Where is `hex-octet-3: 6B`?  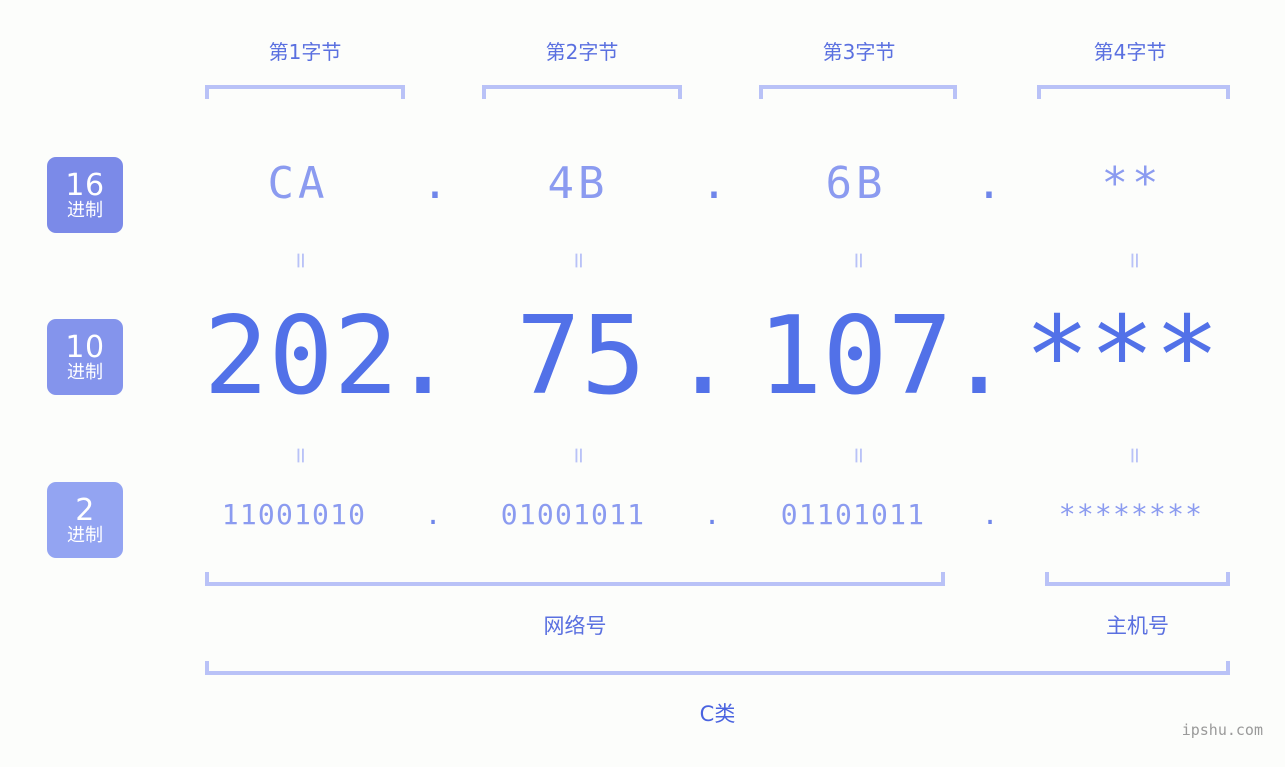
hex-octet-3: 6B is located at coordinates (856, 183).